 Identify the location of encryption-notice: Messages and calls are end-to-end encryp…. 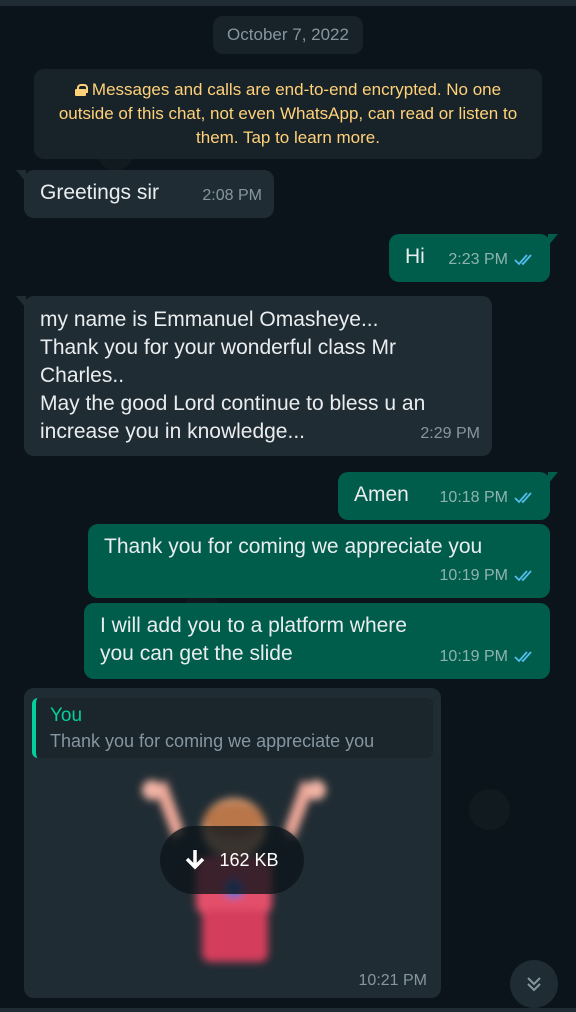
(288, 114).